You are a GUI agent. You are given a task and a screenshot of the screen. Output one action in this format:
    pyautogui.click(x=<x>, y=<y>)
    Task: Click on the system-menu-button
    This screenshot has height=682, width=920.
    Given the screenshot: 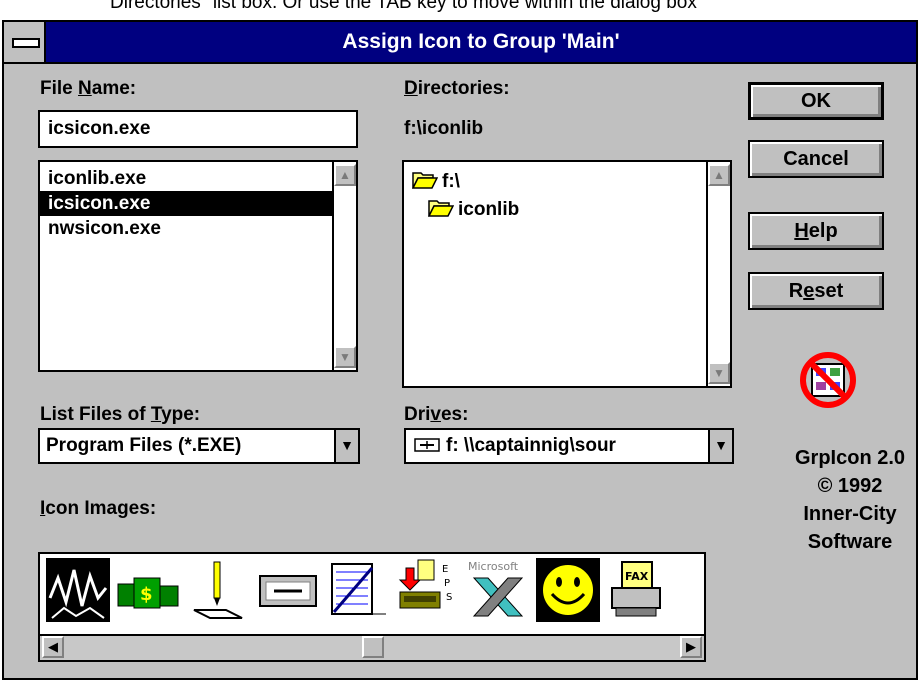 What is the action you would take?
    pyautogui.click(x=25, y=42)
    